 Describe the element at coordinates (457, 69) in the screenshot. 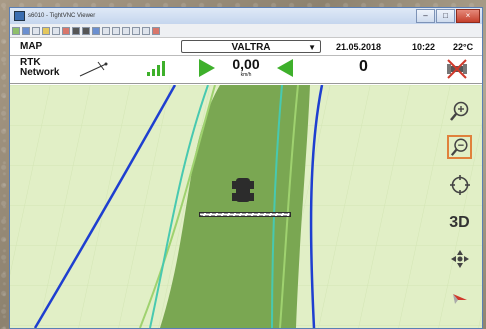

I see `satellite-off-icon` at that location.